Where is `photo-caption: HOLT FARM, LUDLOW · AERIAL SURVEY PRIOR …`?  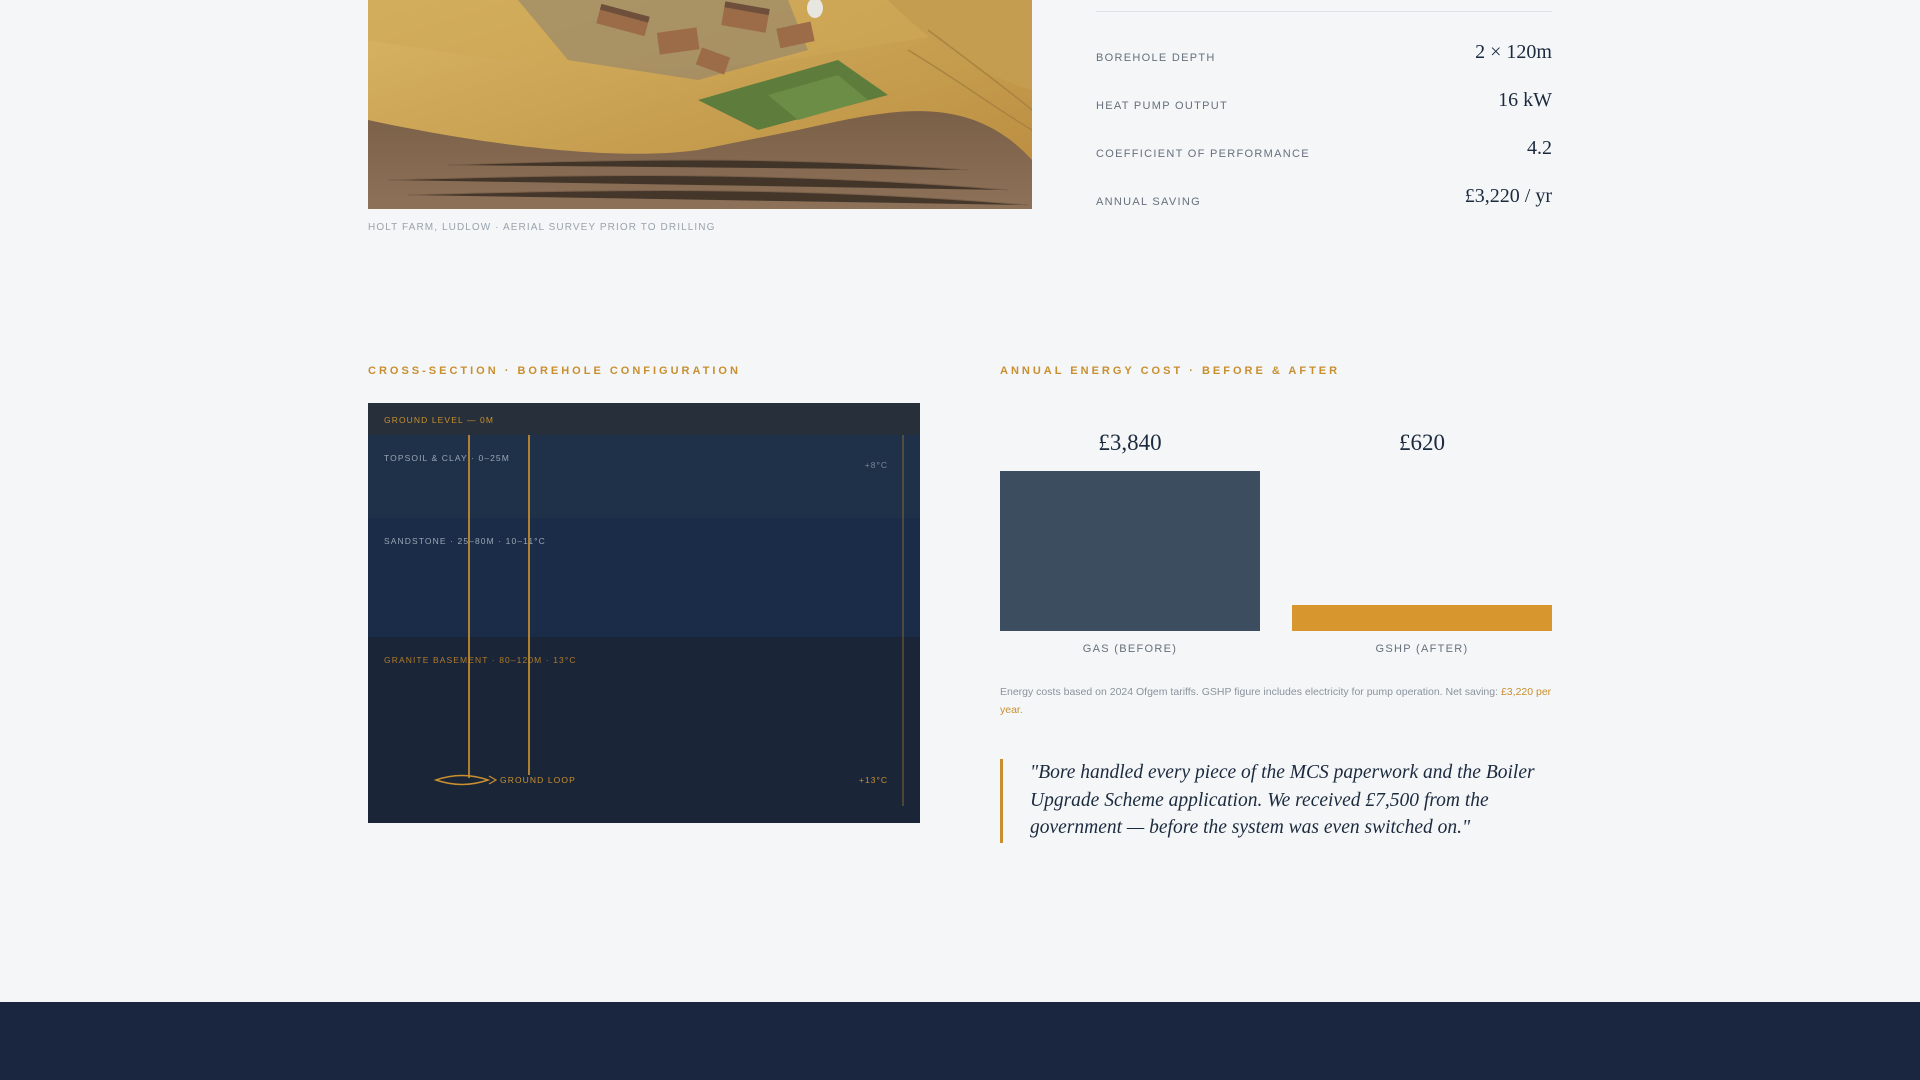
photo-caption: HOLT FARM, LUDLOW · AERIAL SURVEY PRIOR … is located at coordinates (542, 227).